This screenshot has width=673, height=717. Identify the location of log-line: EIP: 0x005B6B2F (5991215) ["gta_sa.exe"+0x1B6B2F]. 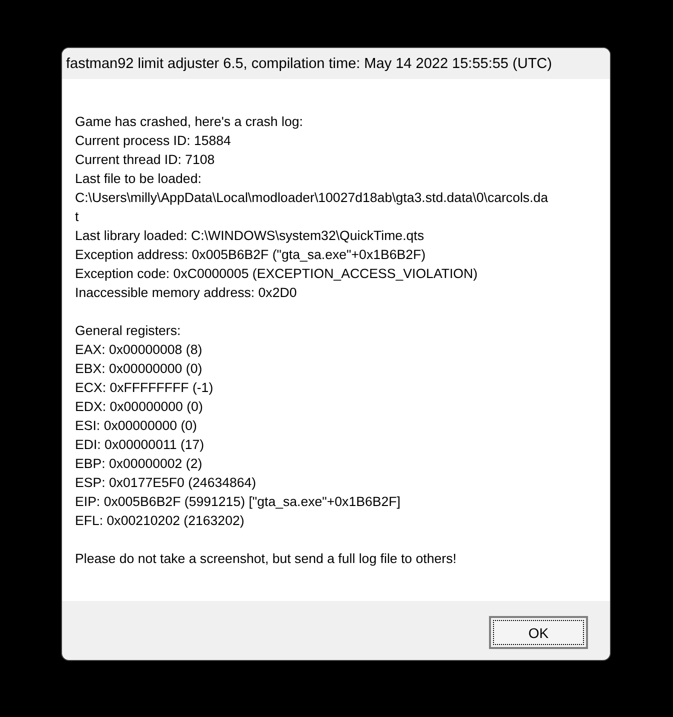
(237, 502).